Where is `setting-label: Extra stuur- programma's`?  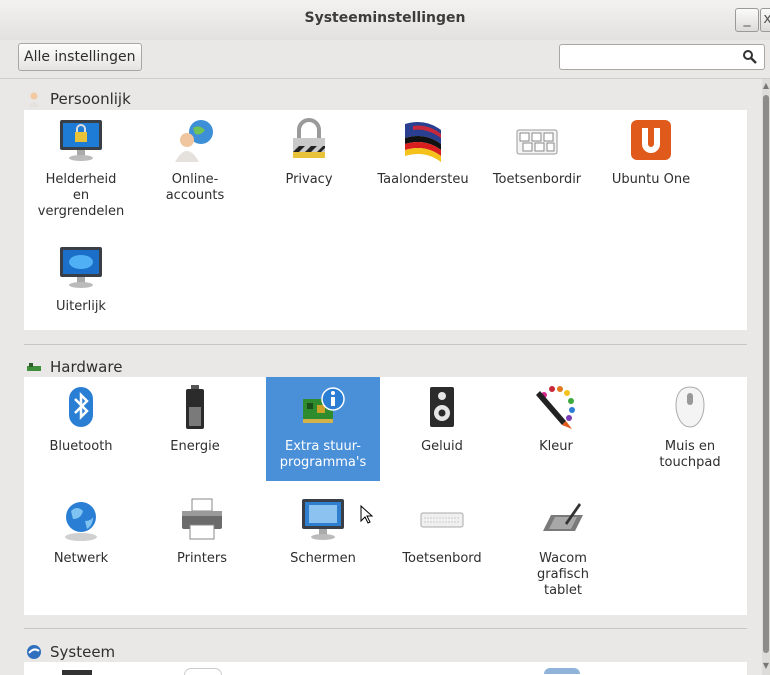
setting-label: Extra stuur- programma's is located at coordinates (323, 454).